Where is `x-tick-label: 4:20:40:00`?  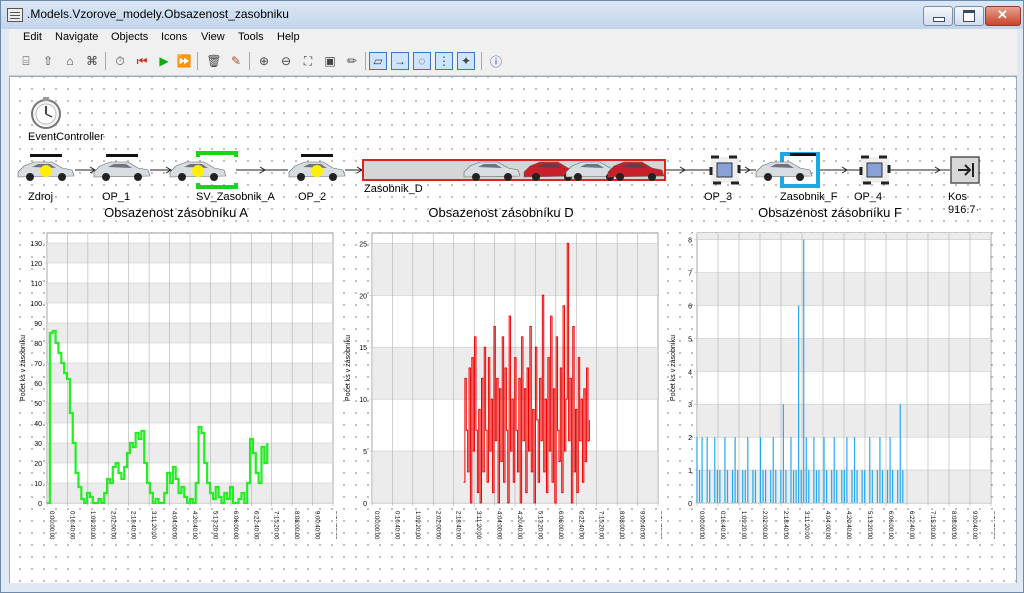
x-tick-label: 4:20:40:00 is located at coordinates (848, 525).